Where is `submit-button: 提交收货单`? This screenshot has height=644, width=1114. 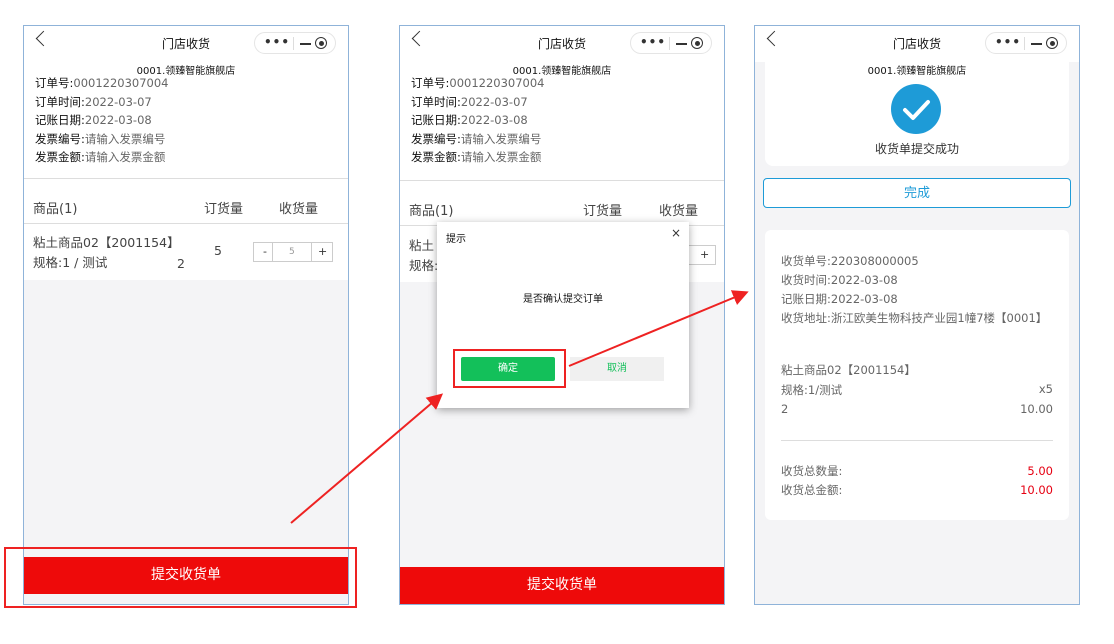
submit-button: 提交收货单 is located at coordinates (562, 585).